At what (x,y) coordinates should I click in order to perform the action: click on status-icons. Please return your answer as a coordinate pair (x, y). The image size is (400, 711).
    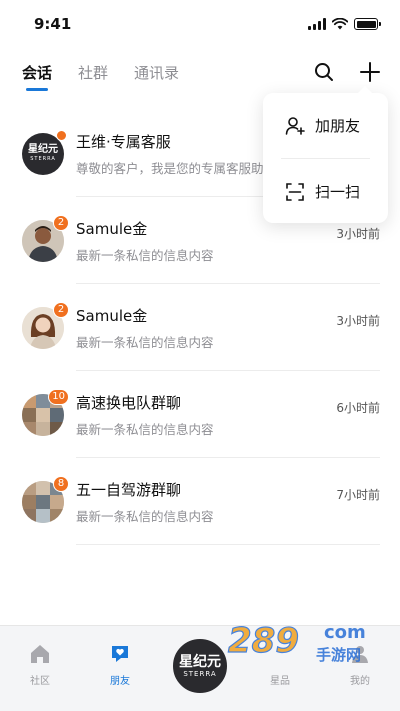
    Looking at the image, I should click on (344, 24).